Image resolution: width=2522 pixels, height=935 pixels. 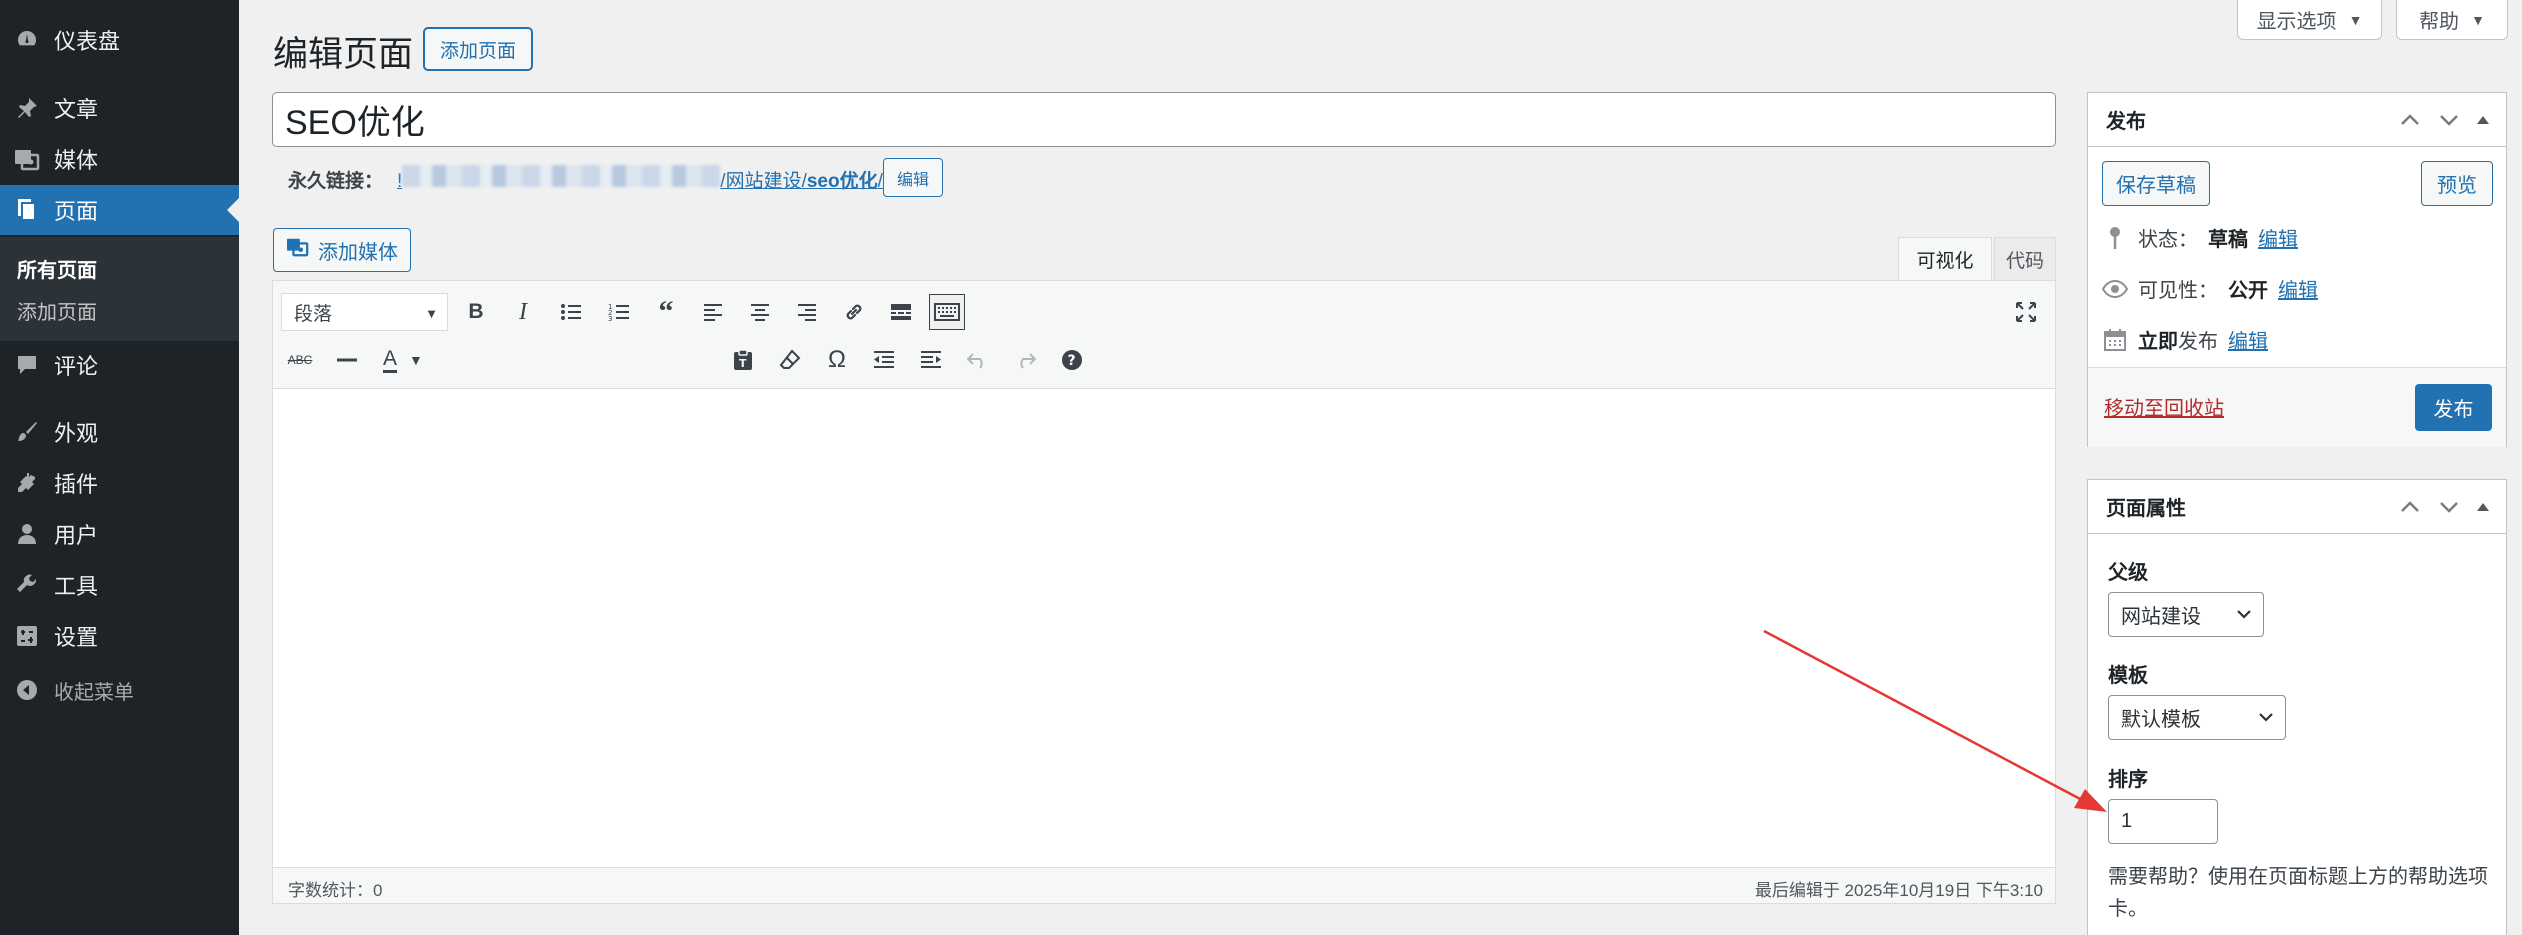 What do you see at coordinates (2197, 717) in the screenshot?
I see `template-select: 默认模板` at bounding box center [2197, 717].